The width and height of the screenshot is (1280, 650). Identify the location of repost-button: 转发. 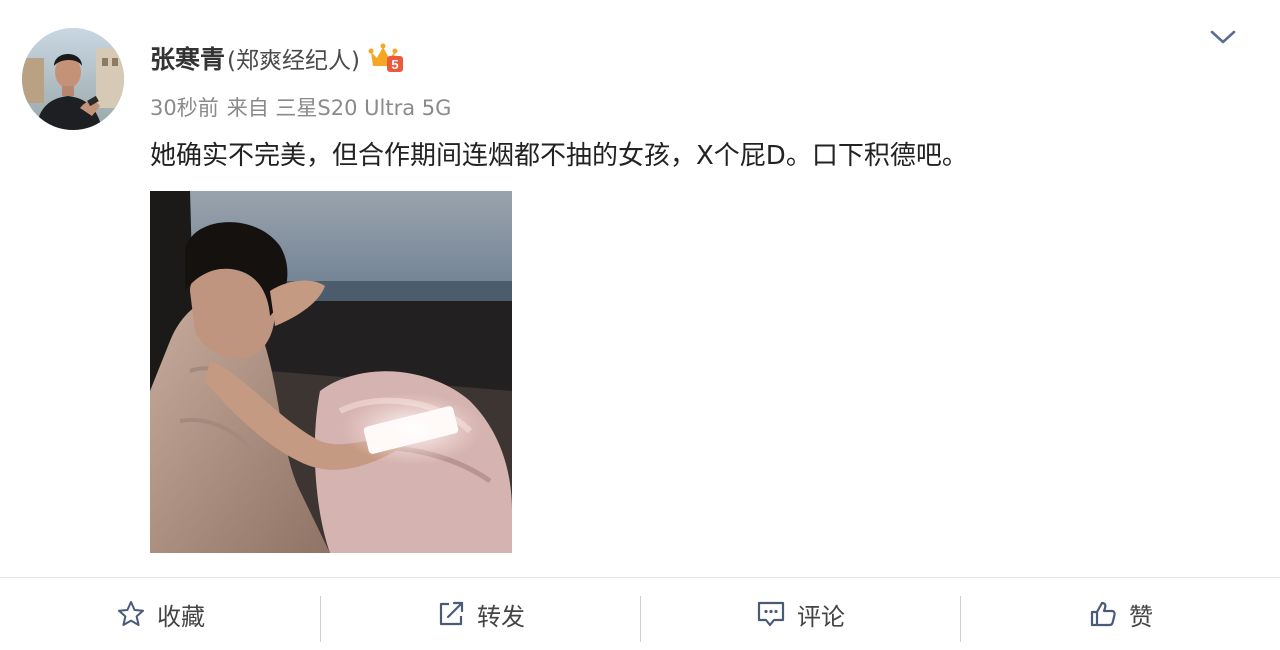
(480, 614).